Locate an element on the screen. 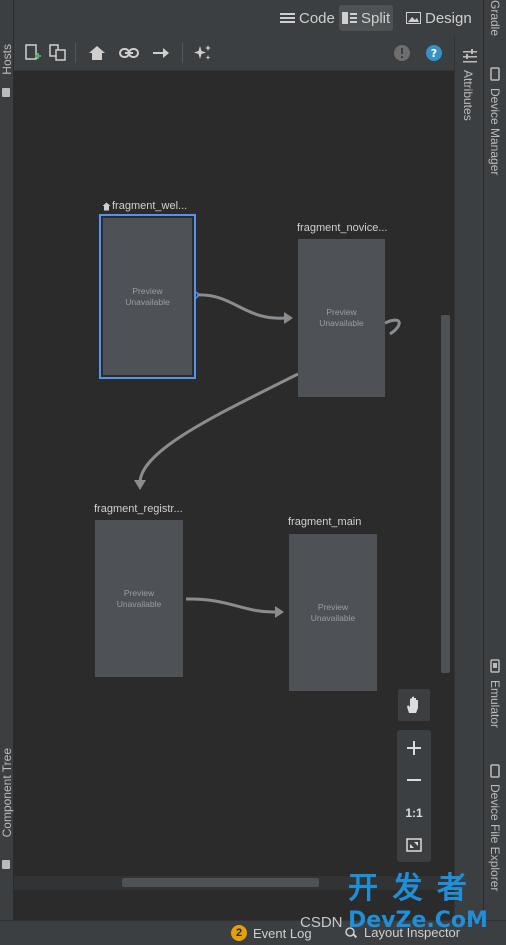 The width and height of the screenshot is (506, 945). destination-node-welcome: Preview Unavailable is located at coordinates (147, 296).